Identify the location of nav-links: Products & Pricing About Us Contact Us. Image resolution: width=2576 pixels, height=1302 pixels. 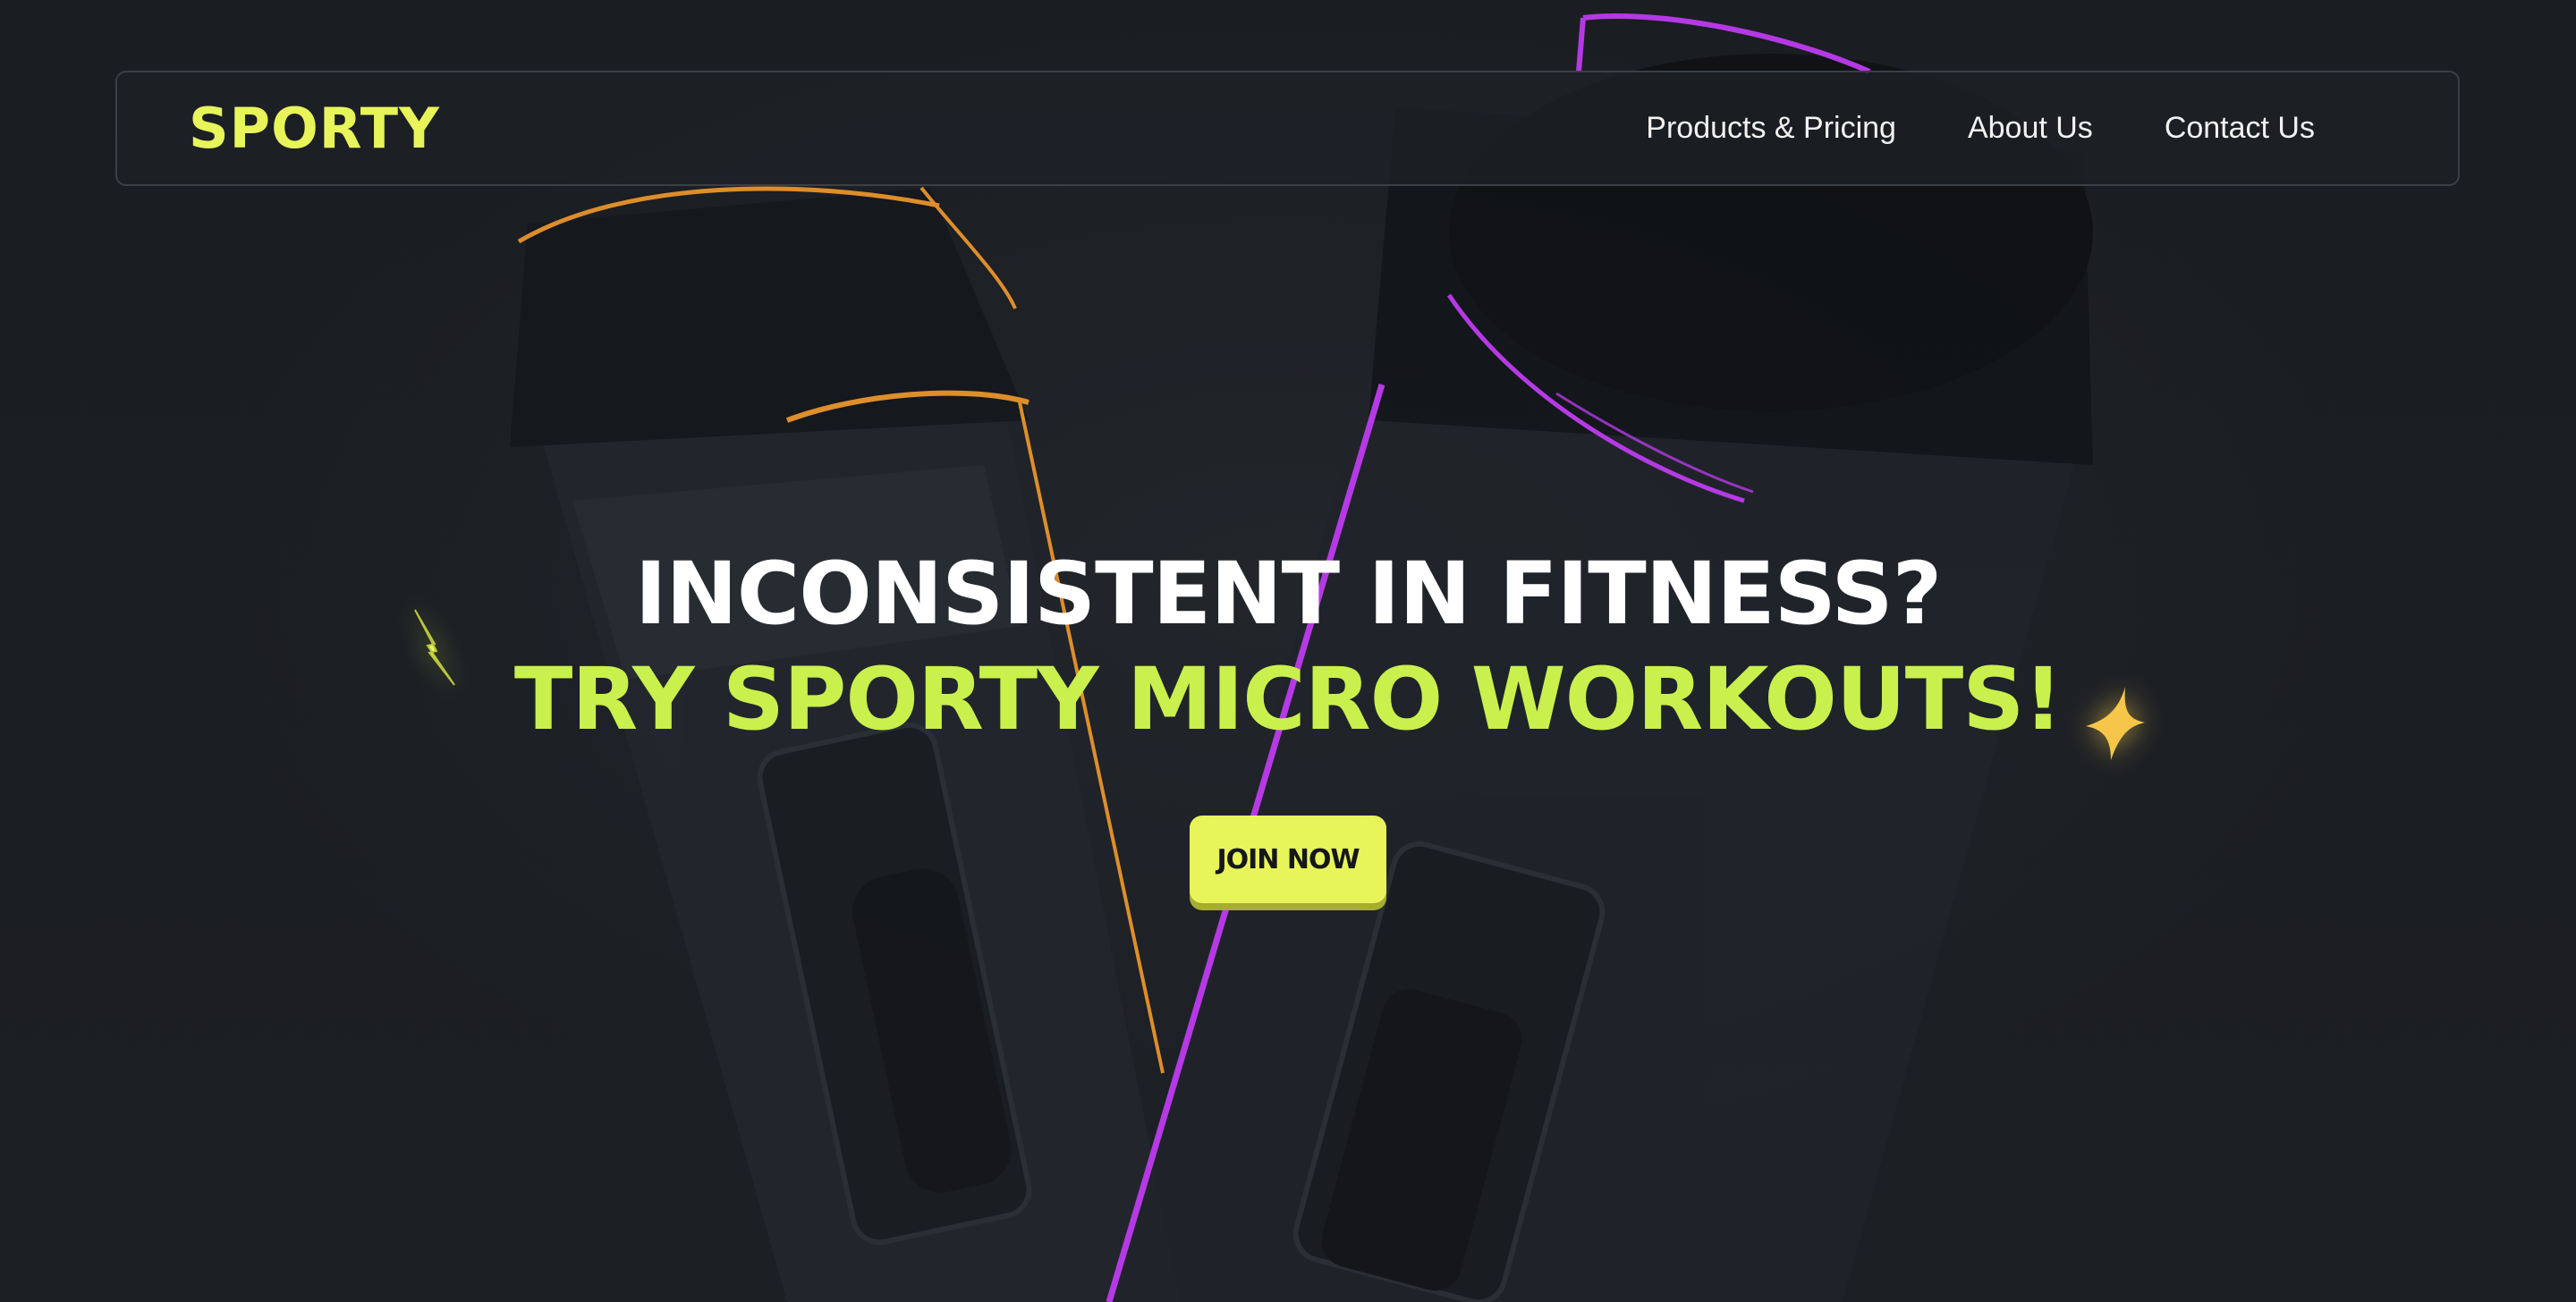
(1980, 128).